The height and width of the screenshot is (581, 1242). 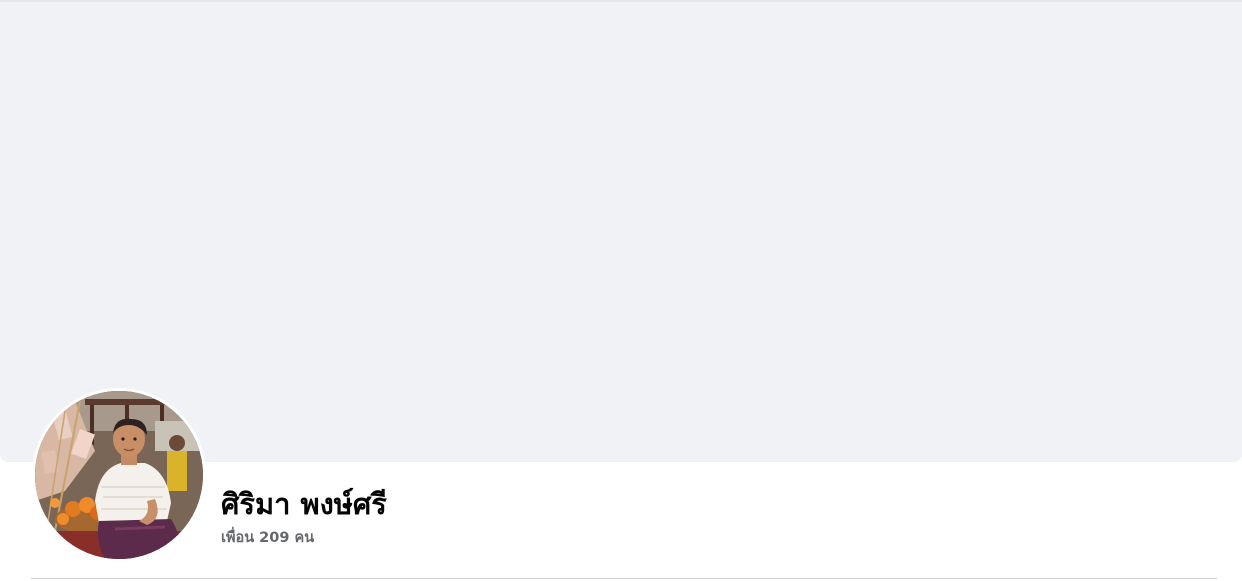 I want to click on profile-header-divider, so click(x=624, y=578).